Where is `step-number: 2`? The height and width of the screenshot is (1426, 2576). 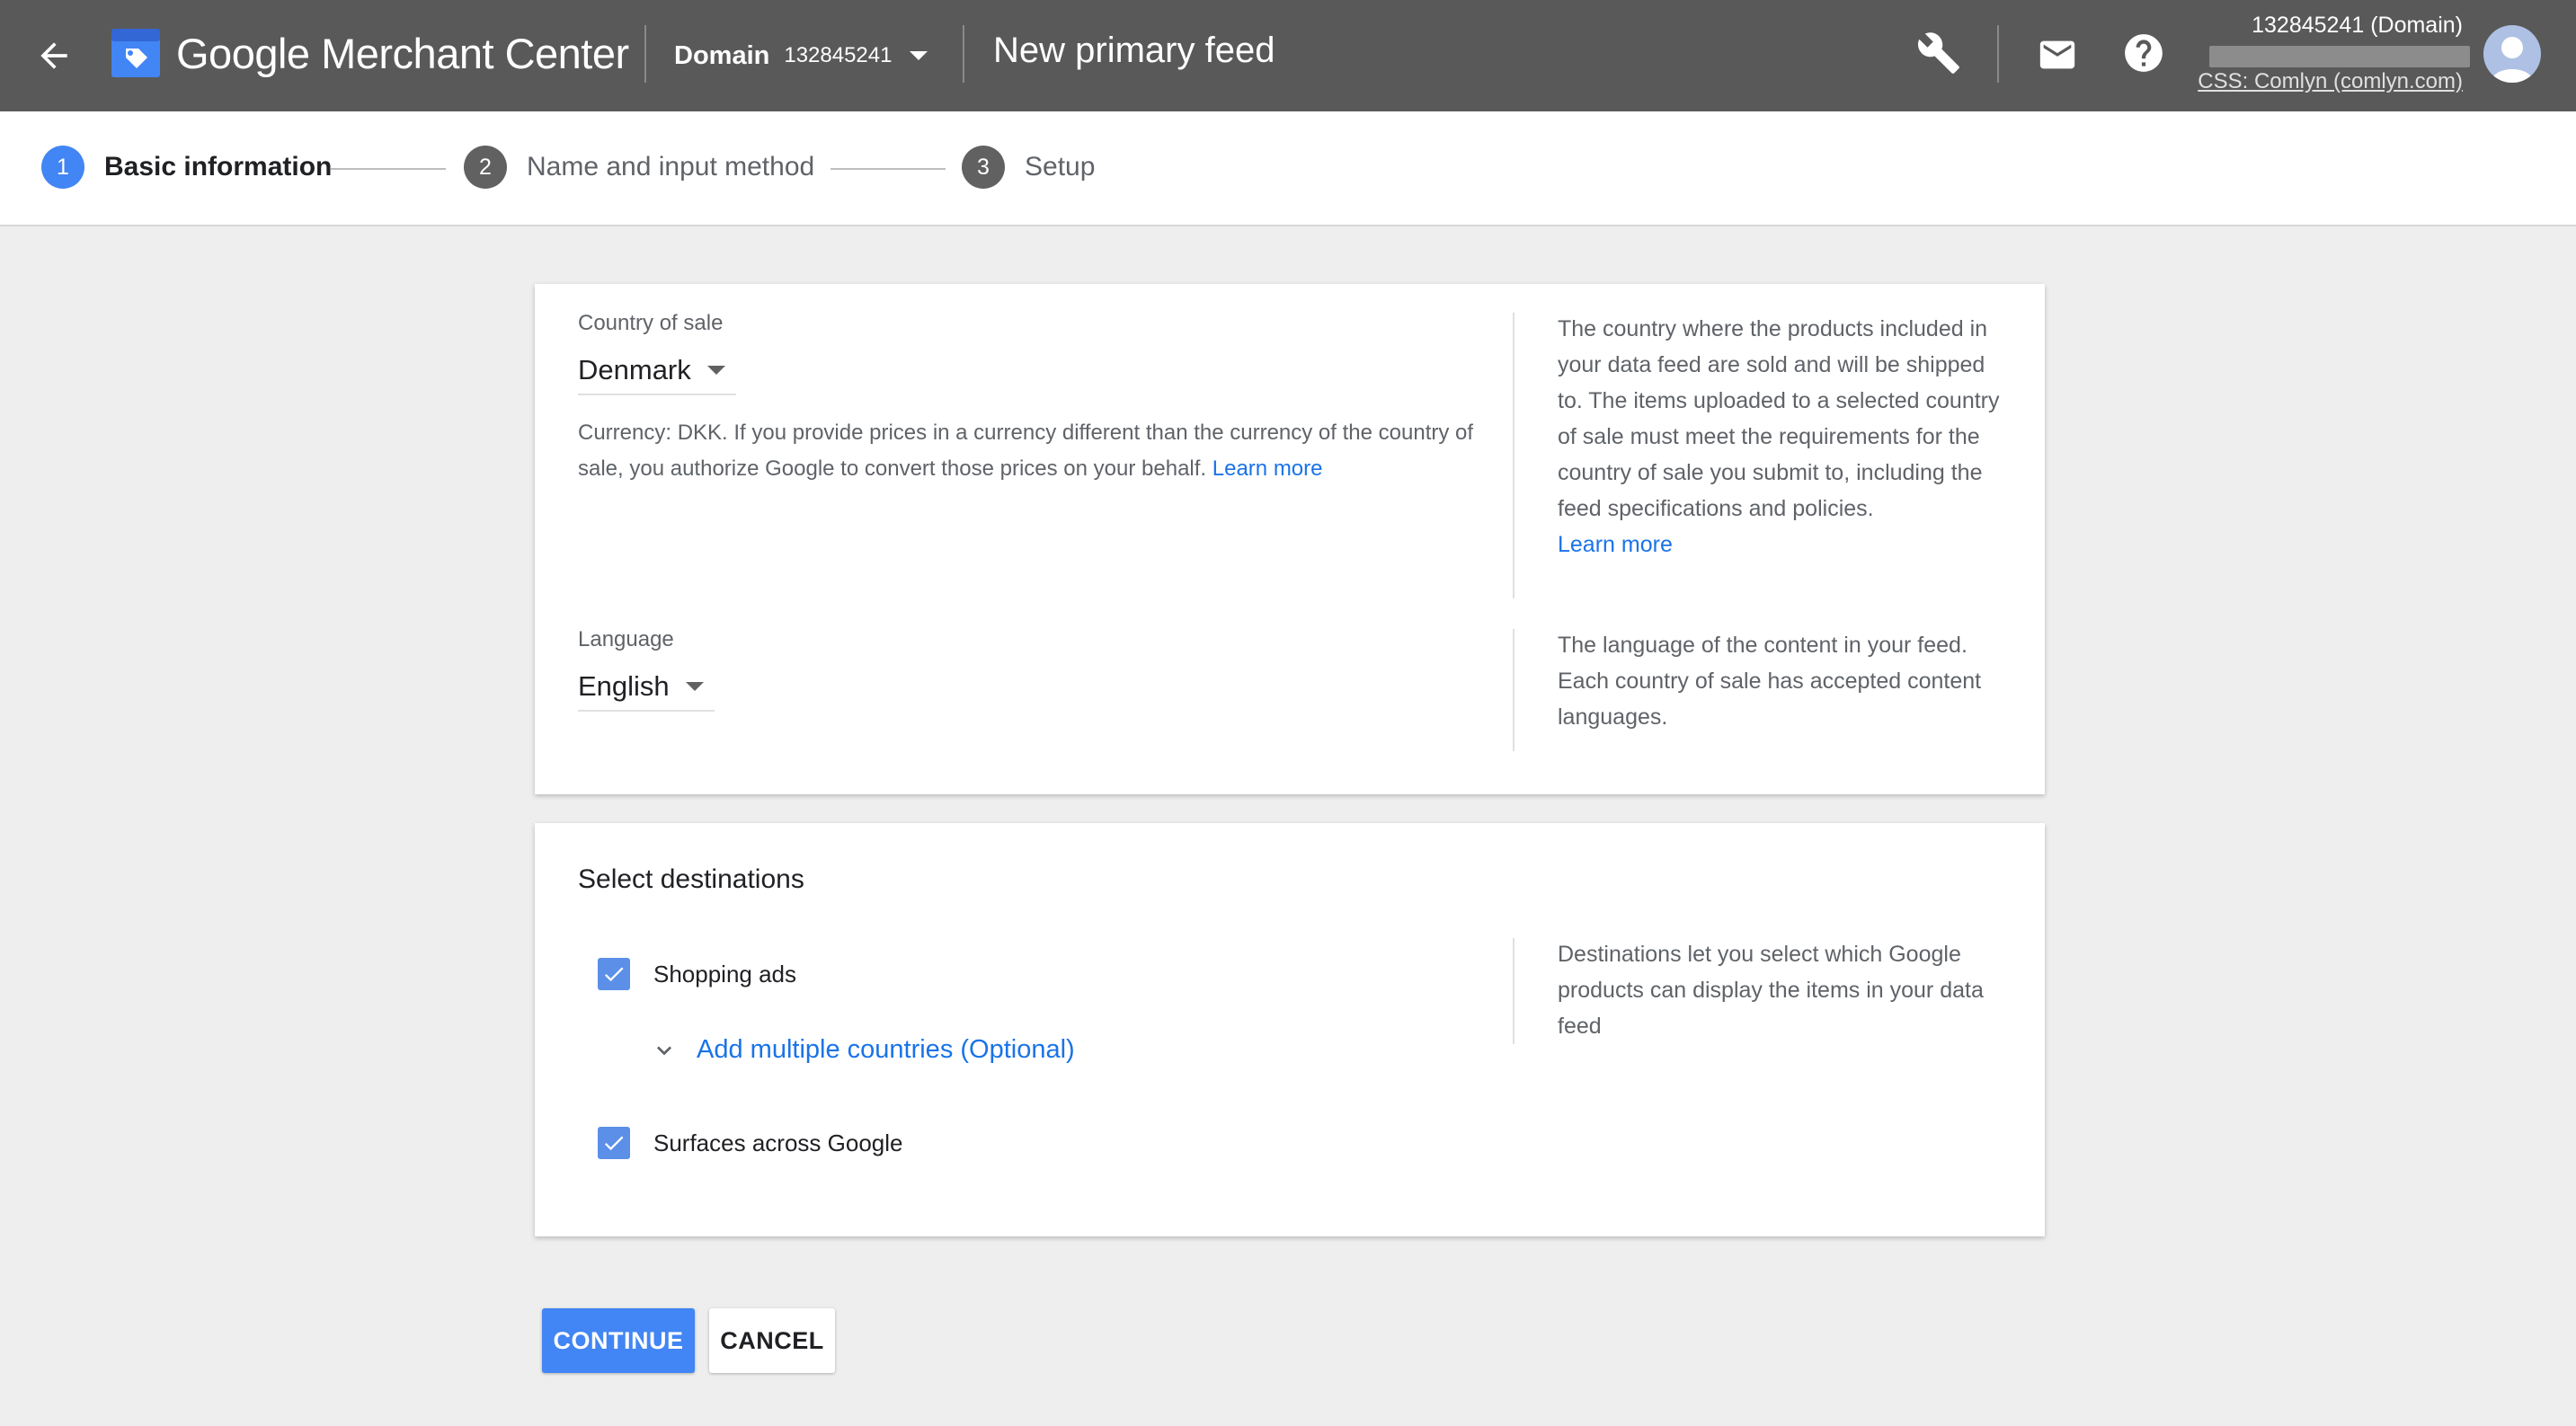 step-number: 2 is located at coordinates (485, 167).